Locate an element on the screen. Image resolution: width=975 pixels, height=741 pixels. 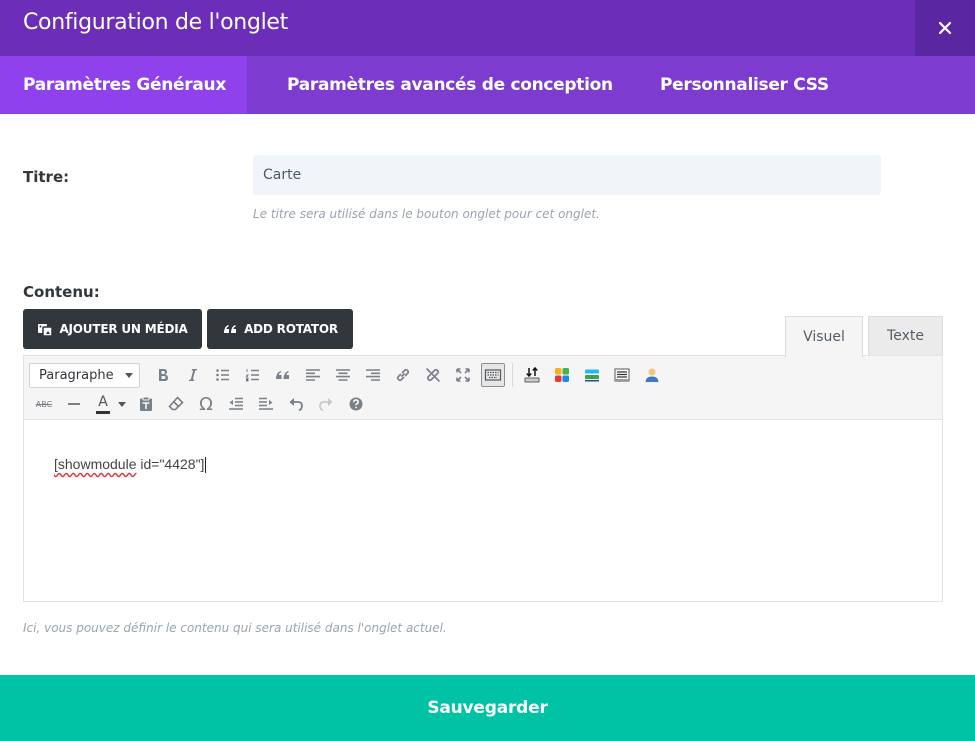
media-icon is located at coordinates (46, 330).